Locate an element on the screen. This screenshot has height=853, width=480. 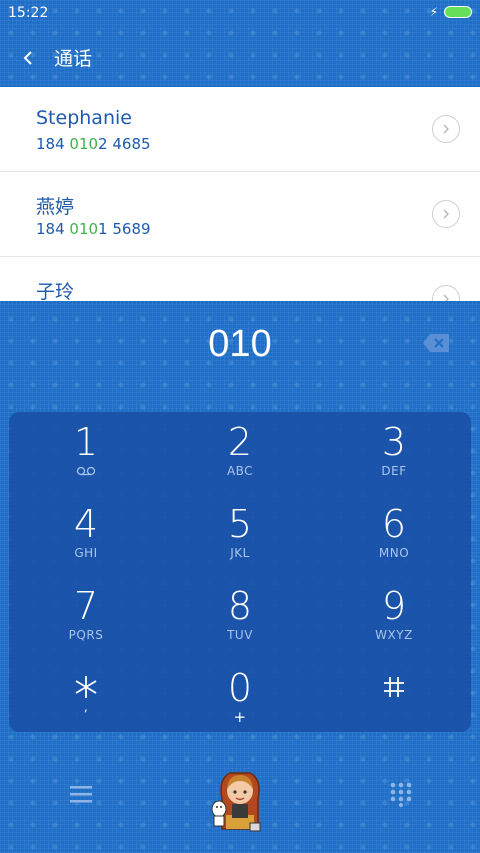
key-digit: 8 is located at coordinates (240, 606).